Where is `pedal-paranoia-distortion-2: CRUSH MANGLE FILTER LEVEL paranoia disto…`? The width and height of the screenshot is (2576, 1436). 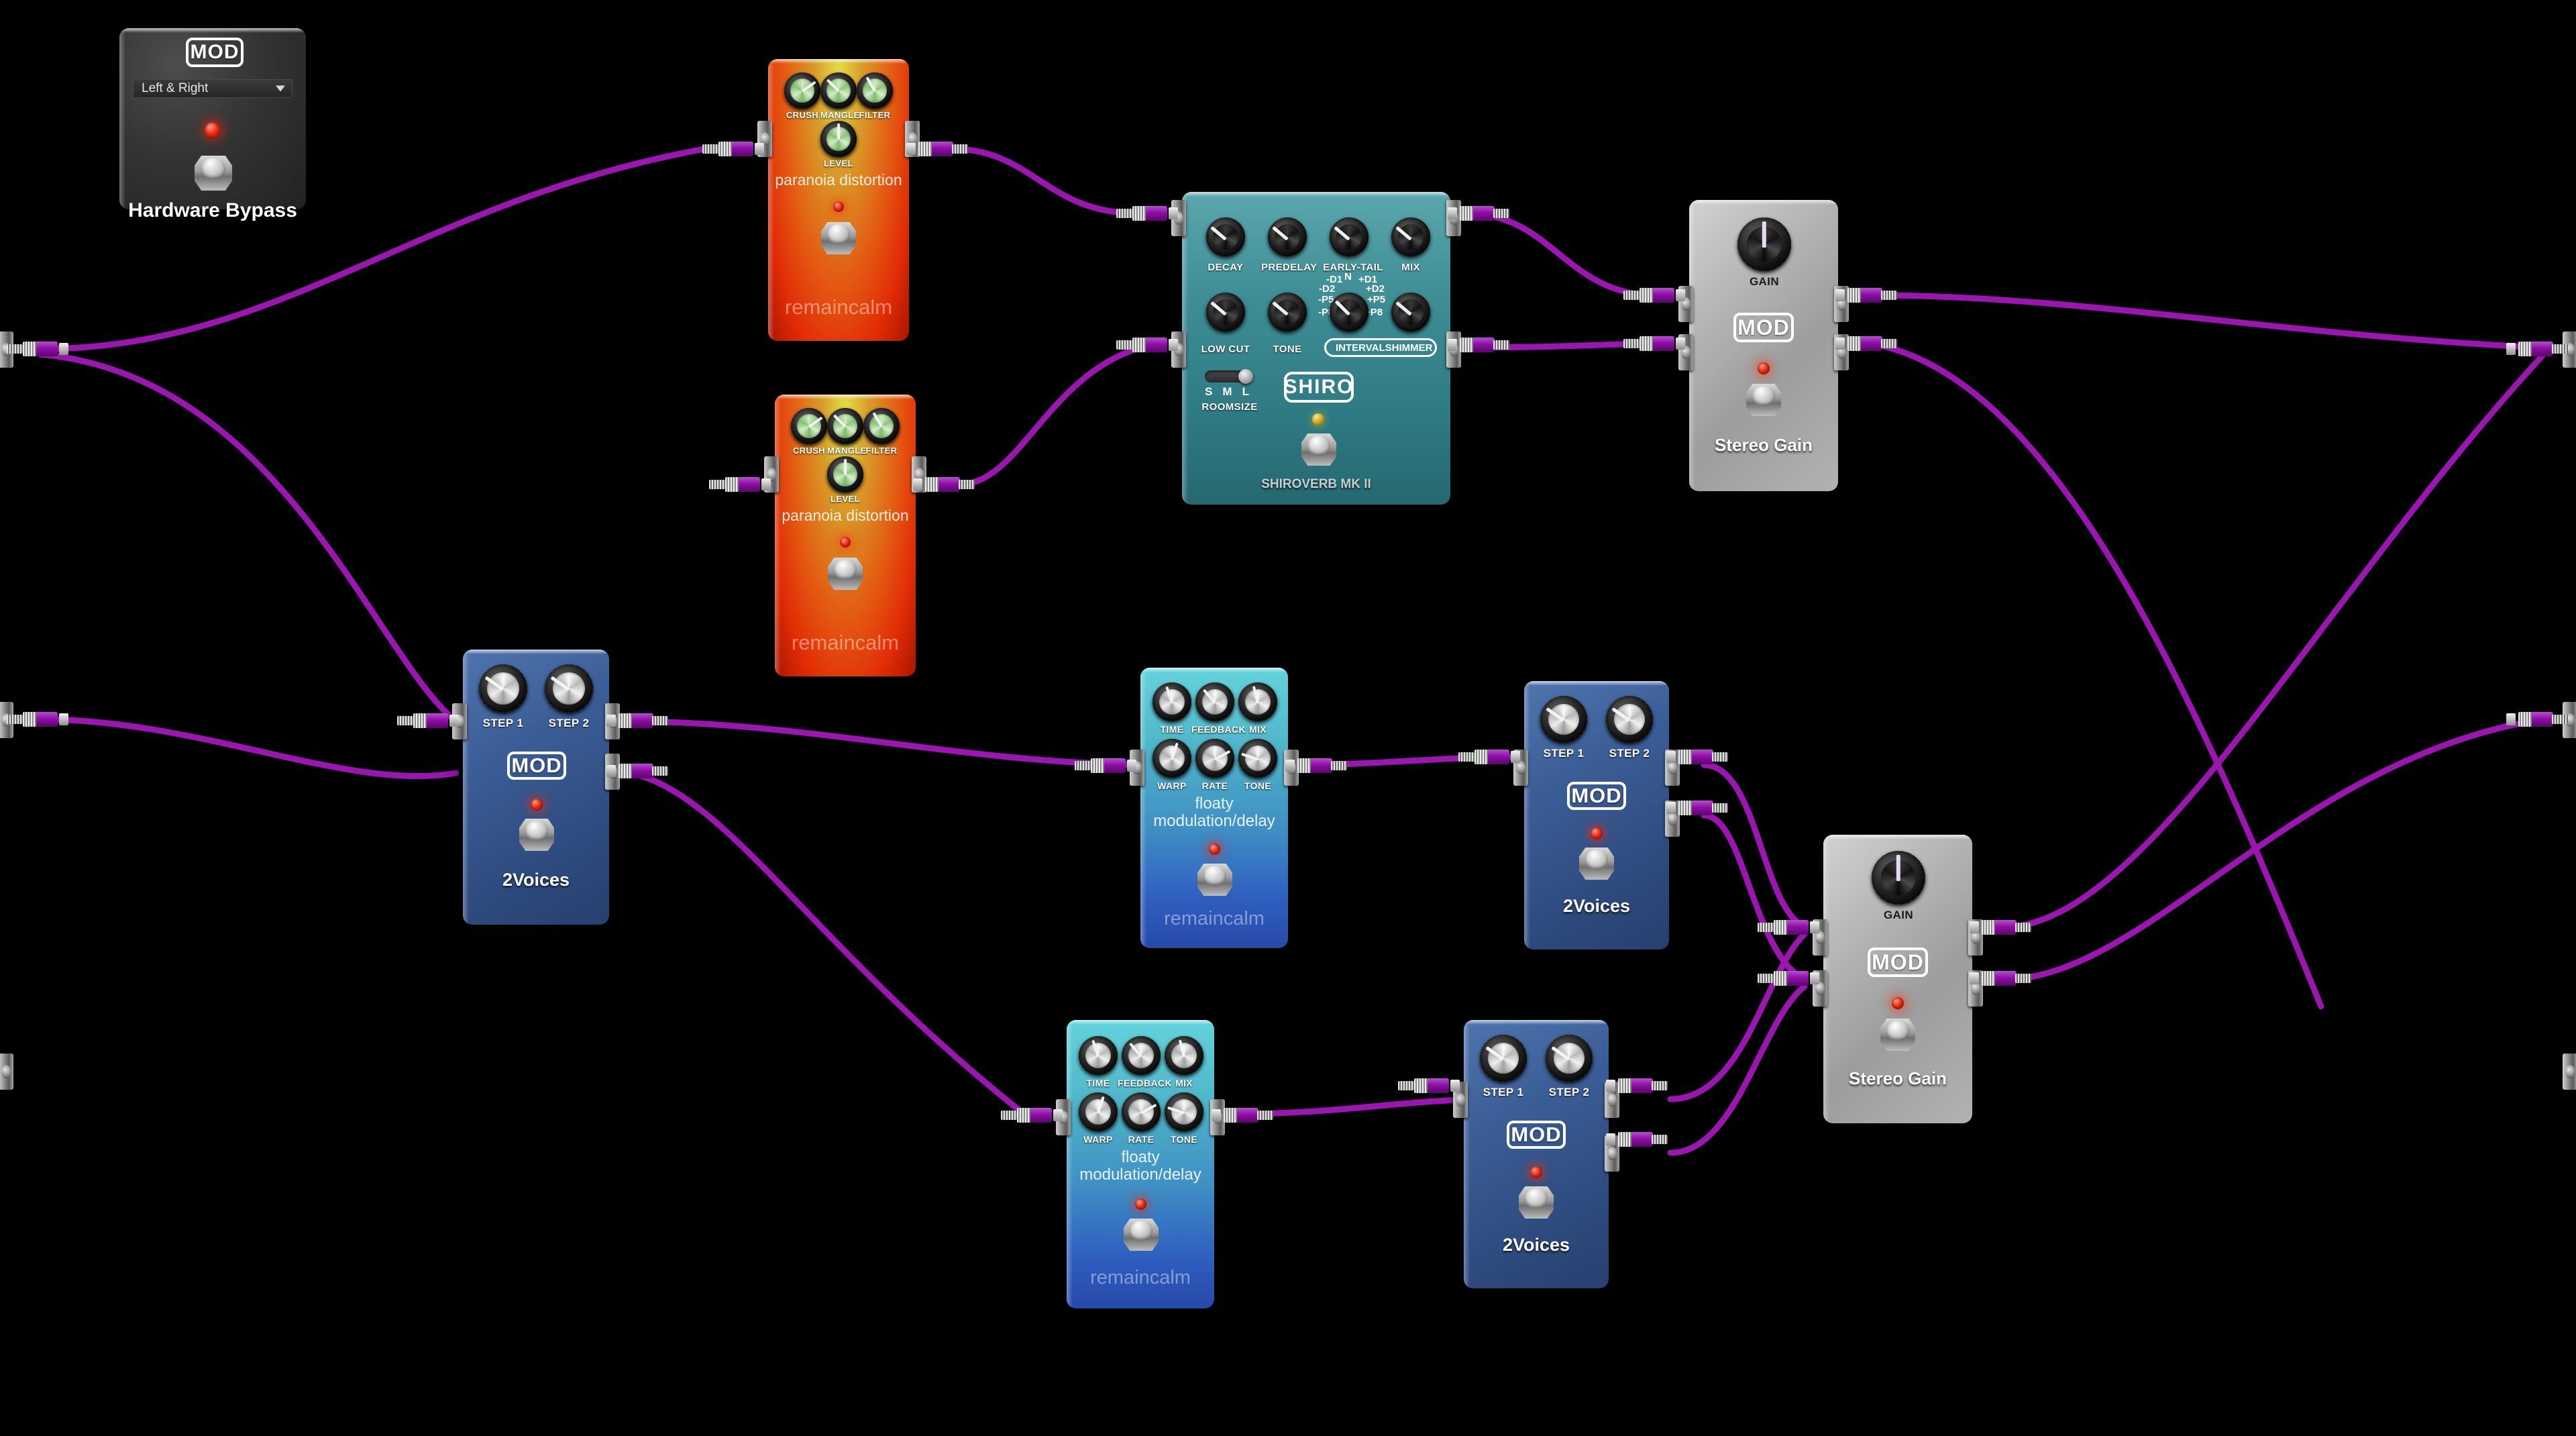 pedal-paranoia-distortion-2: CRUSH MANGLE FILTER LEVEL paranoia disto… is located at coordinates (845, 540).